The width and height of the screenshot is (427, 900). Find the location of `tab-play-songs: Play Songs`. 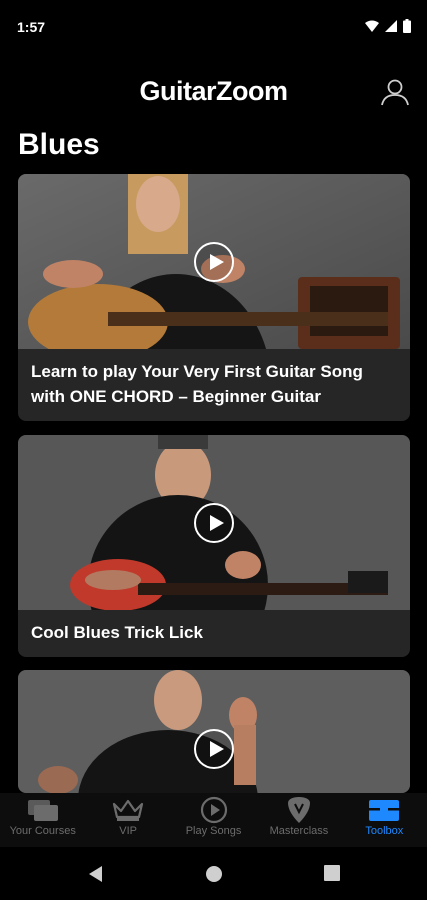

tab-play-songs: Play Songs is located at coordinates (213, 820).